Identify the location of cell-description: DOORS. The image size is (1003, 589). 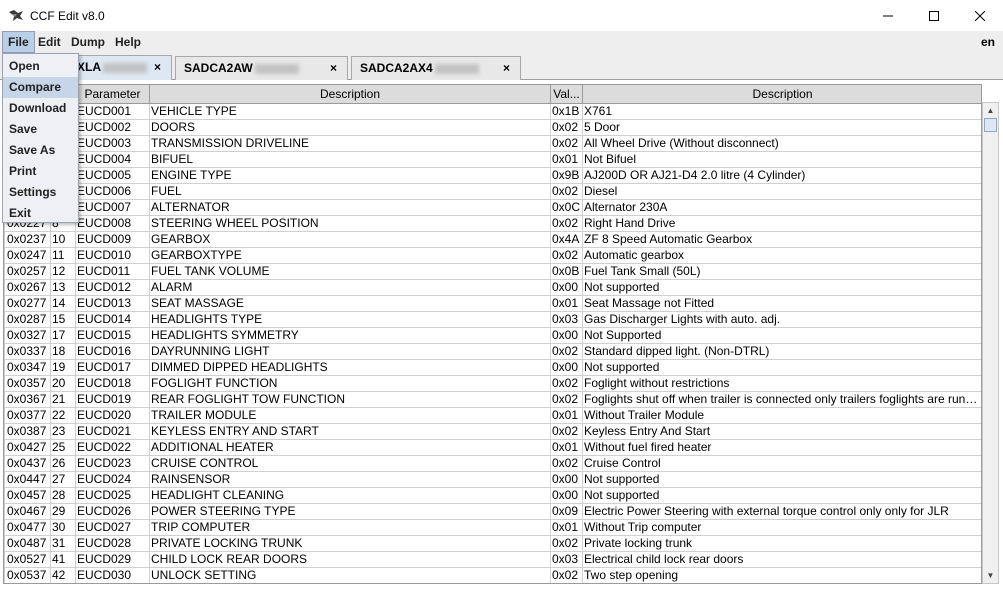
(350, 127).